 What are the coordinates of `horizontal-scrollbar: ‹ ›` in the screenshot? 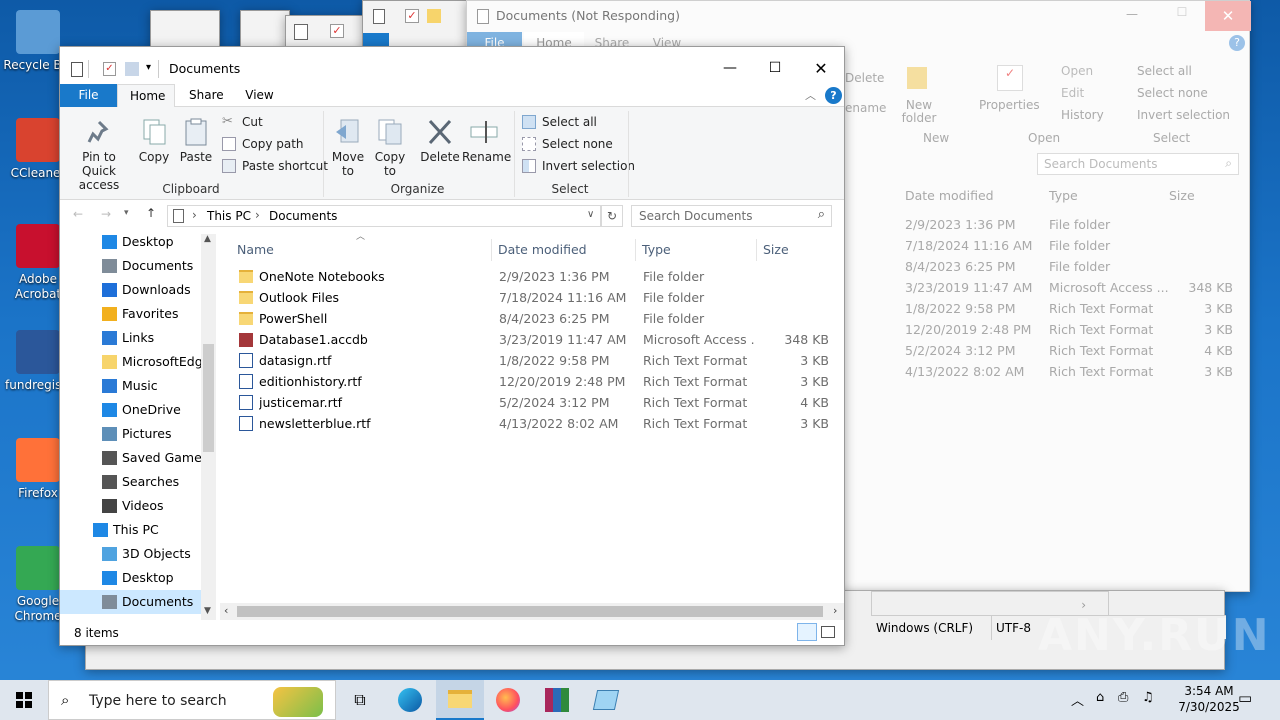 It's located at (532, 611).